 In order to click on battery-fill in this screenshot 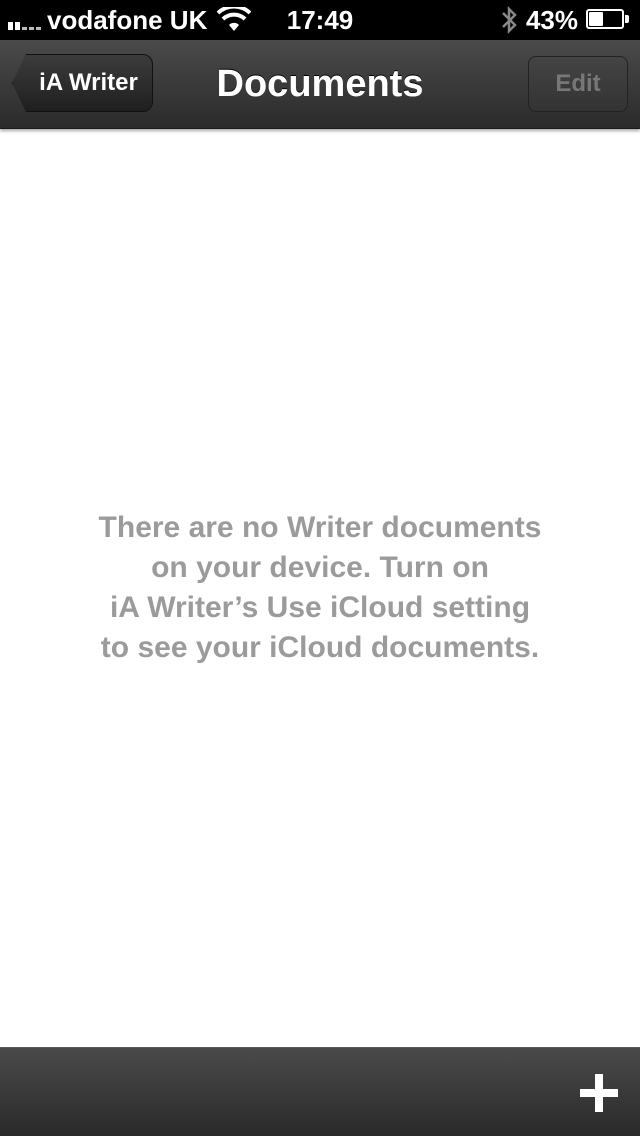, I will do `click(596, 19)`.